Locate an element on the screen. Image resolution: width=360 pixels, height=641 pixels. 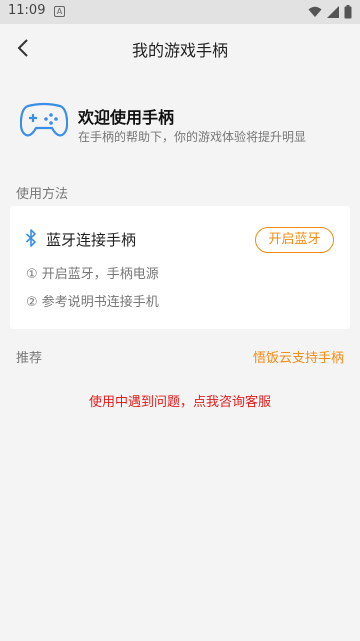
enable-bluetooth-button: 开启蓝牙 is located at coordinates (294, 240).